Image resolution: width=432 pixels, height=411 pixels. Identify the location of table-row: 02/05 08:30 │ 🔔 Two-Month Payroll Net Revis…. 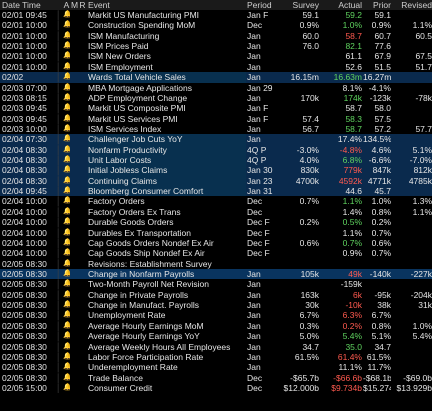
(216, 284).